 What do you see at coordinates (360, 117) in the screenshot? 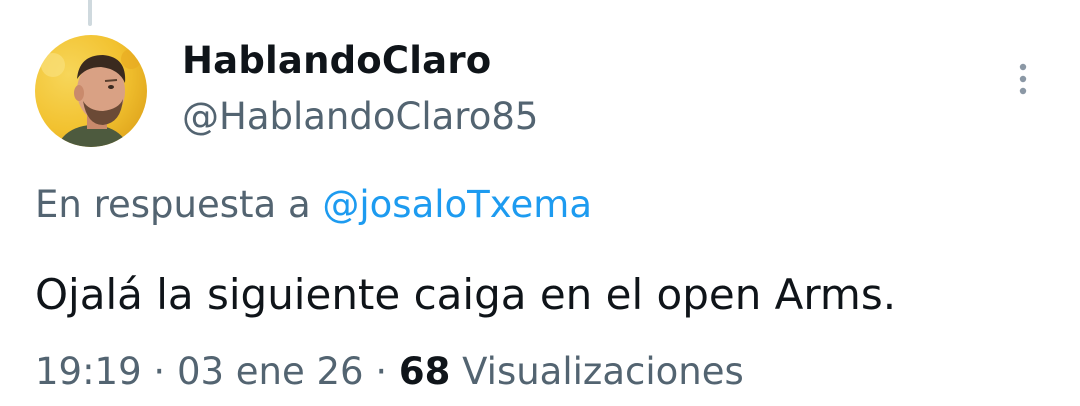
I see `author-handle: @HablandoClaro85` at bounding box center [360, 117].